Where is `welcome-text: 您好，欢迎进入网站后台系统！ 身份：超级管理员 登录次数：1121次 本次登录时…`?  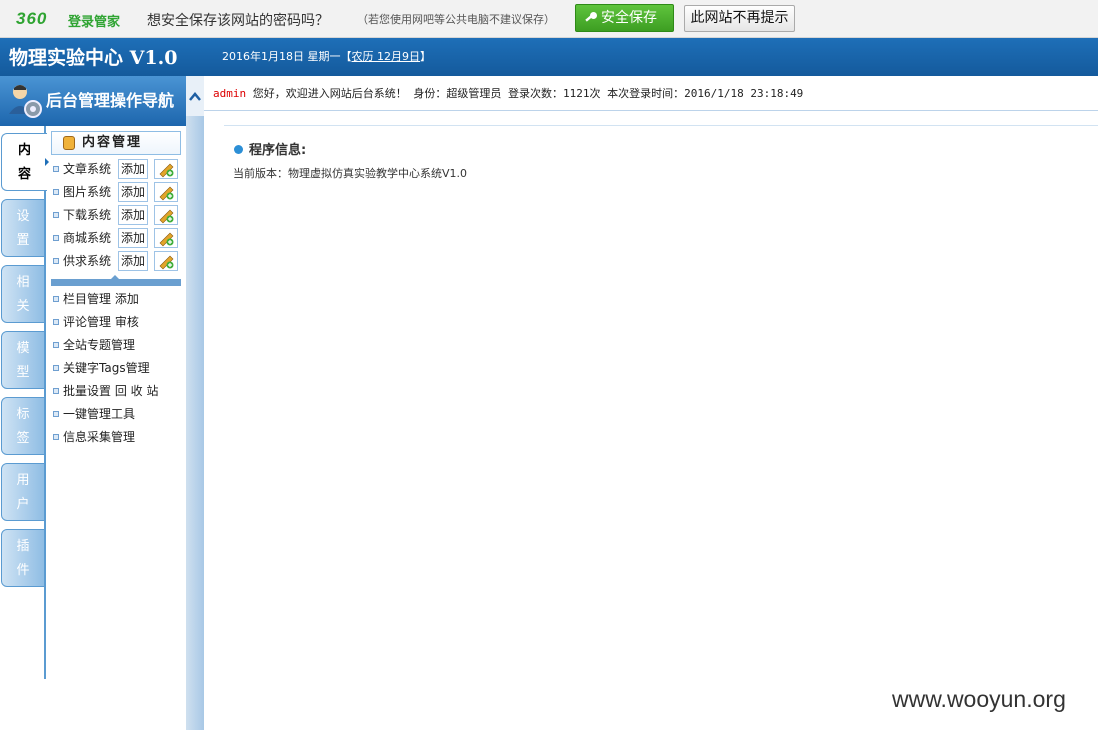 welcome-text: 您好，欢迎进入网站后台系统！ 身份：超级管理员 登录次数：1121次 本次登录时… is located at coordinates (525, 93).